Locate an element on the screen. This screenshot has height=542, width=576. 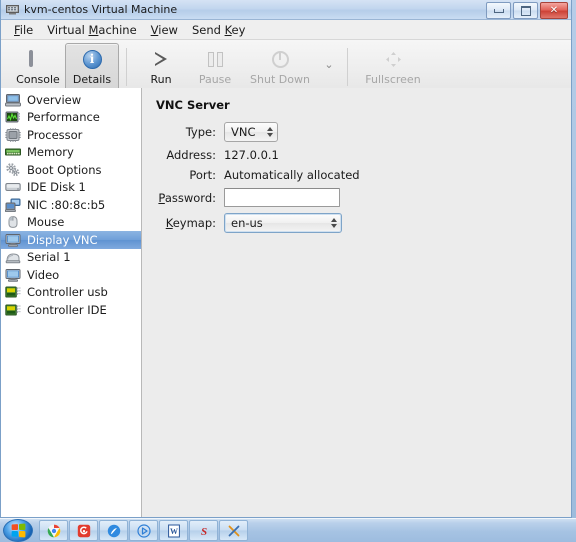
sidebar-item-overview: Overview is located at coordinates (71, 100).